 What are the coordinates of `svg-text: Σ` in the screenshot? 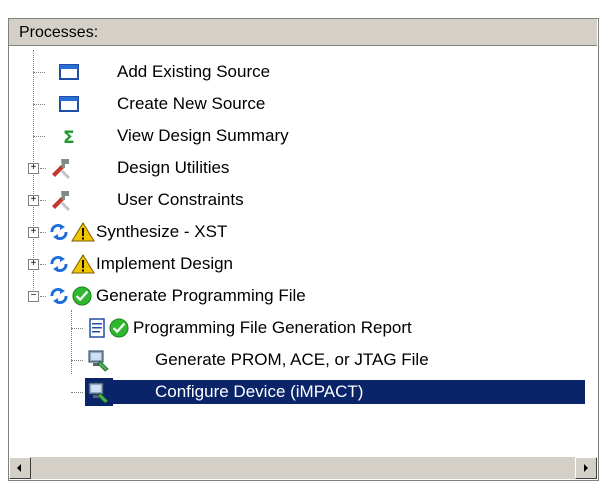 It's located at (69, 137).